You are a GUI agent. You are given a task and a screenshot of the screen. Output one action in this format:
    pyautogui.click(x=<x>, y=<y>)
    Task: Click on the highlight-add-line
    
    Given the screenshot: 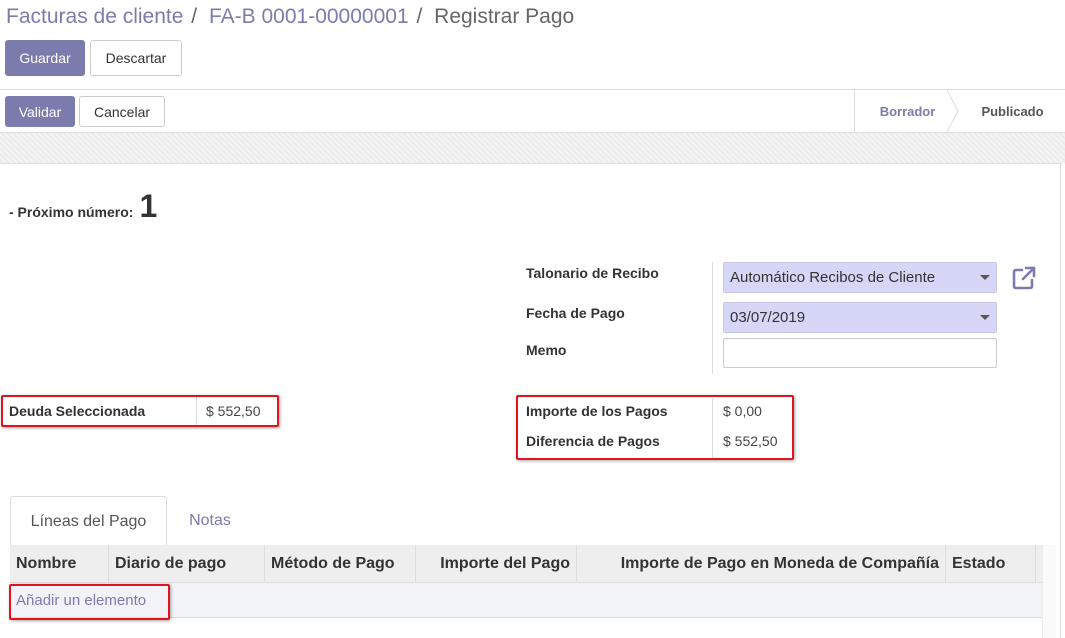 What is the action you would take?
    pyautogui.click(x=89, y=602)
    